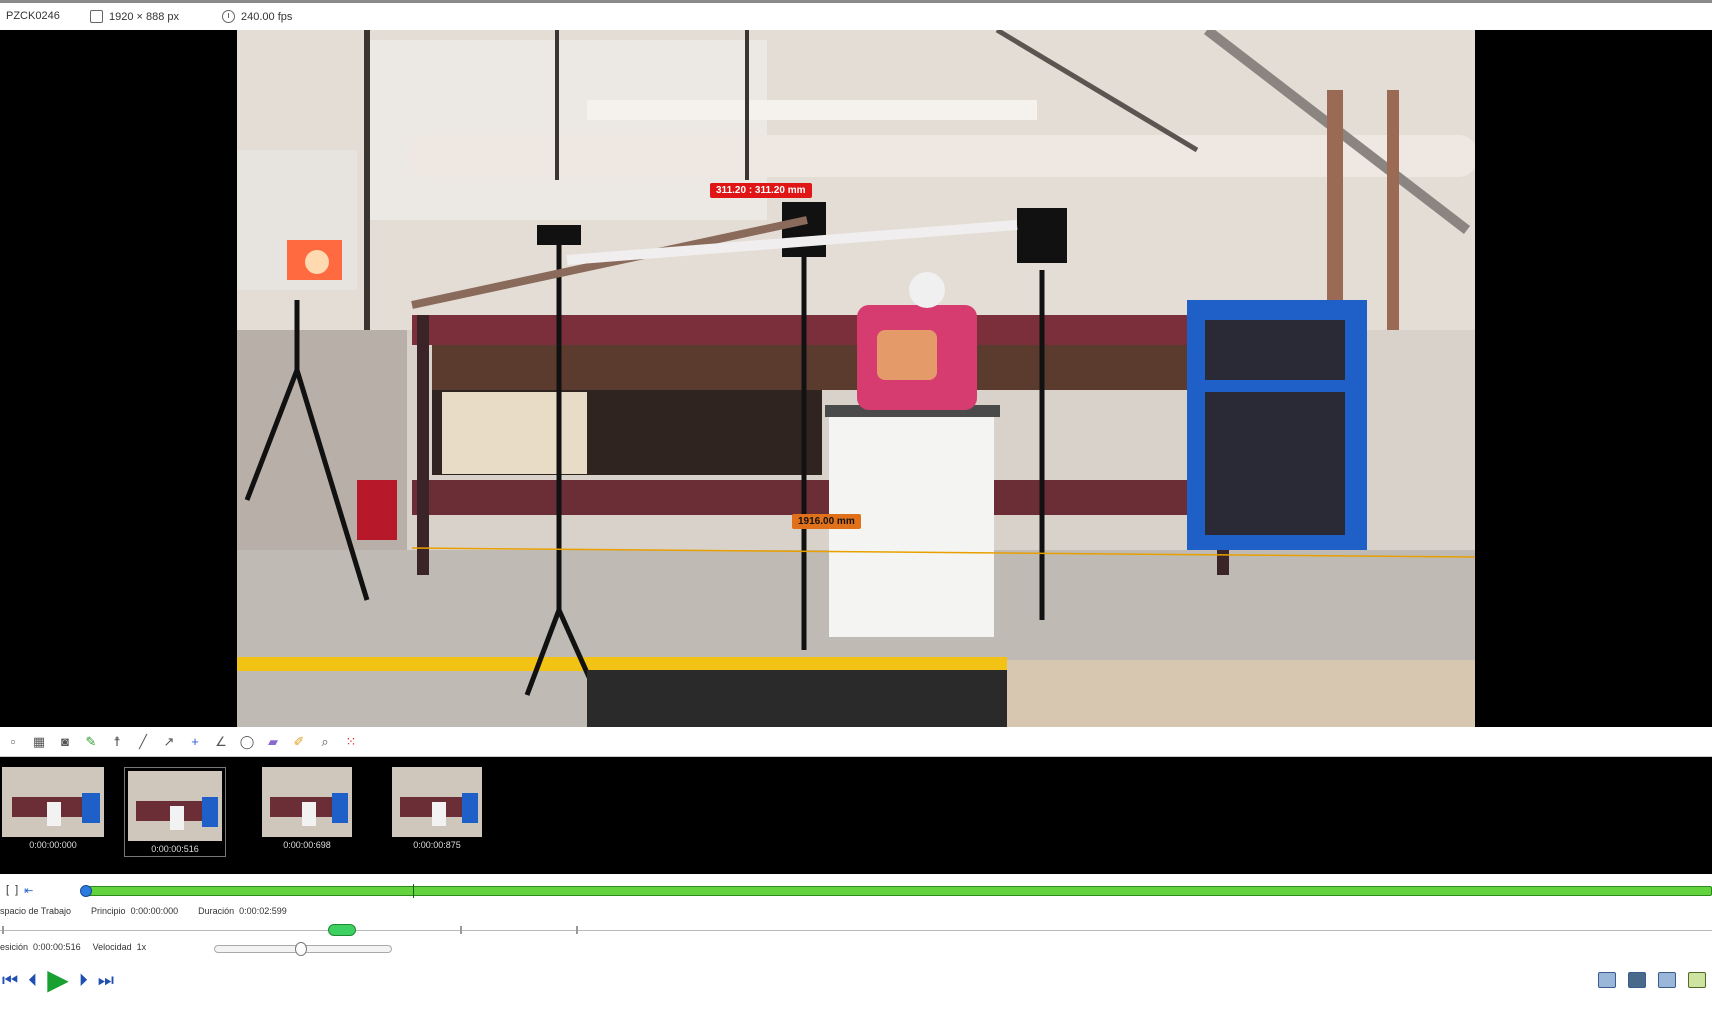 The height and width of the screenshot is (1010, 1712). I want to click on resolution-info: 1920 × 888 px, so click(134, 16).